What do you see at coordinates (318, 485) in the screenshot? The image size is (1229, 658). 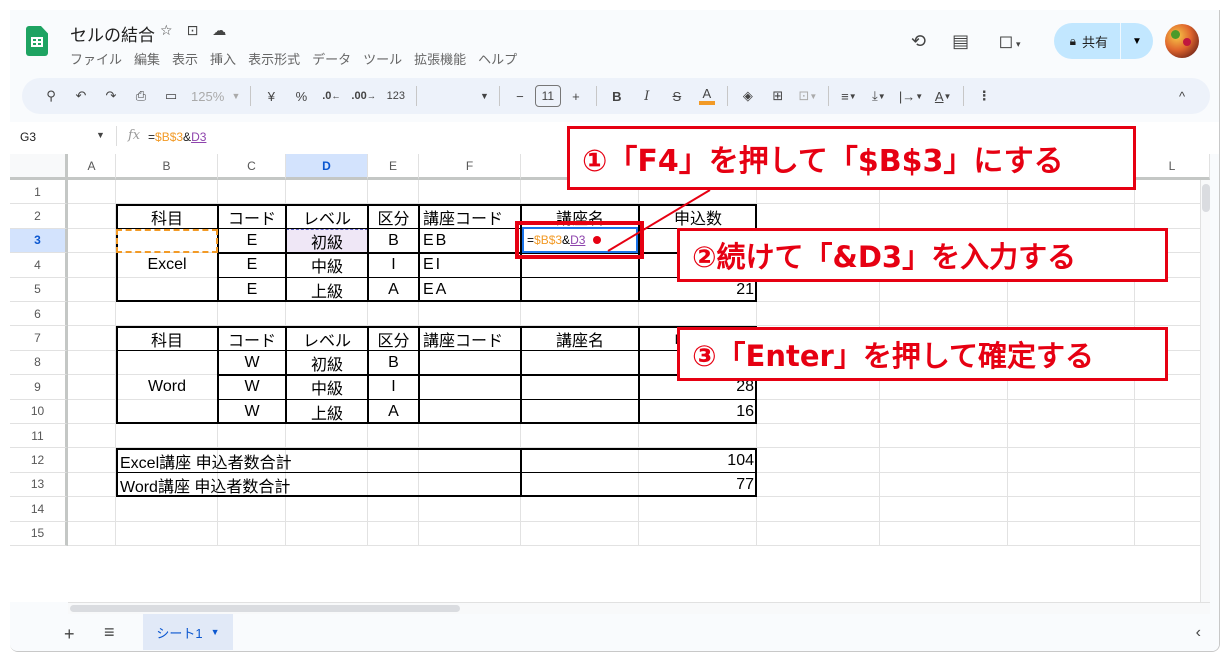 I see `total-label-cell: Word講座 申込者数合計` at bounding box center [318, 485].